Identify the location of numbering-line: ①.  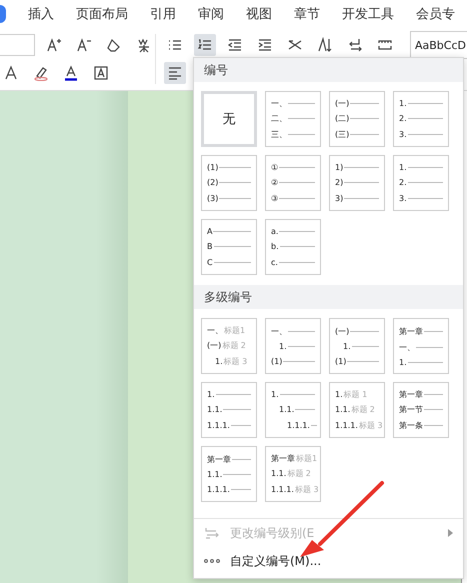
(293, 167).